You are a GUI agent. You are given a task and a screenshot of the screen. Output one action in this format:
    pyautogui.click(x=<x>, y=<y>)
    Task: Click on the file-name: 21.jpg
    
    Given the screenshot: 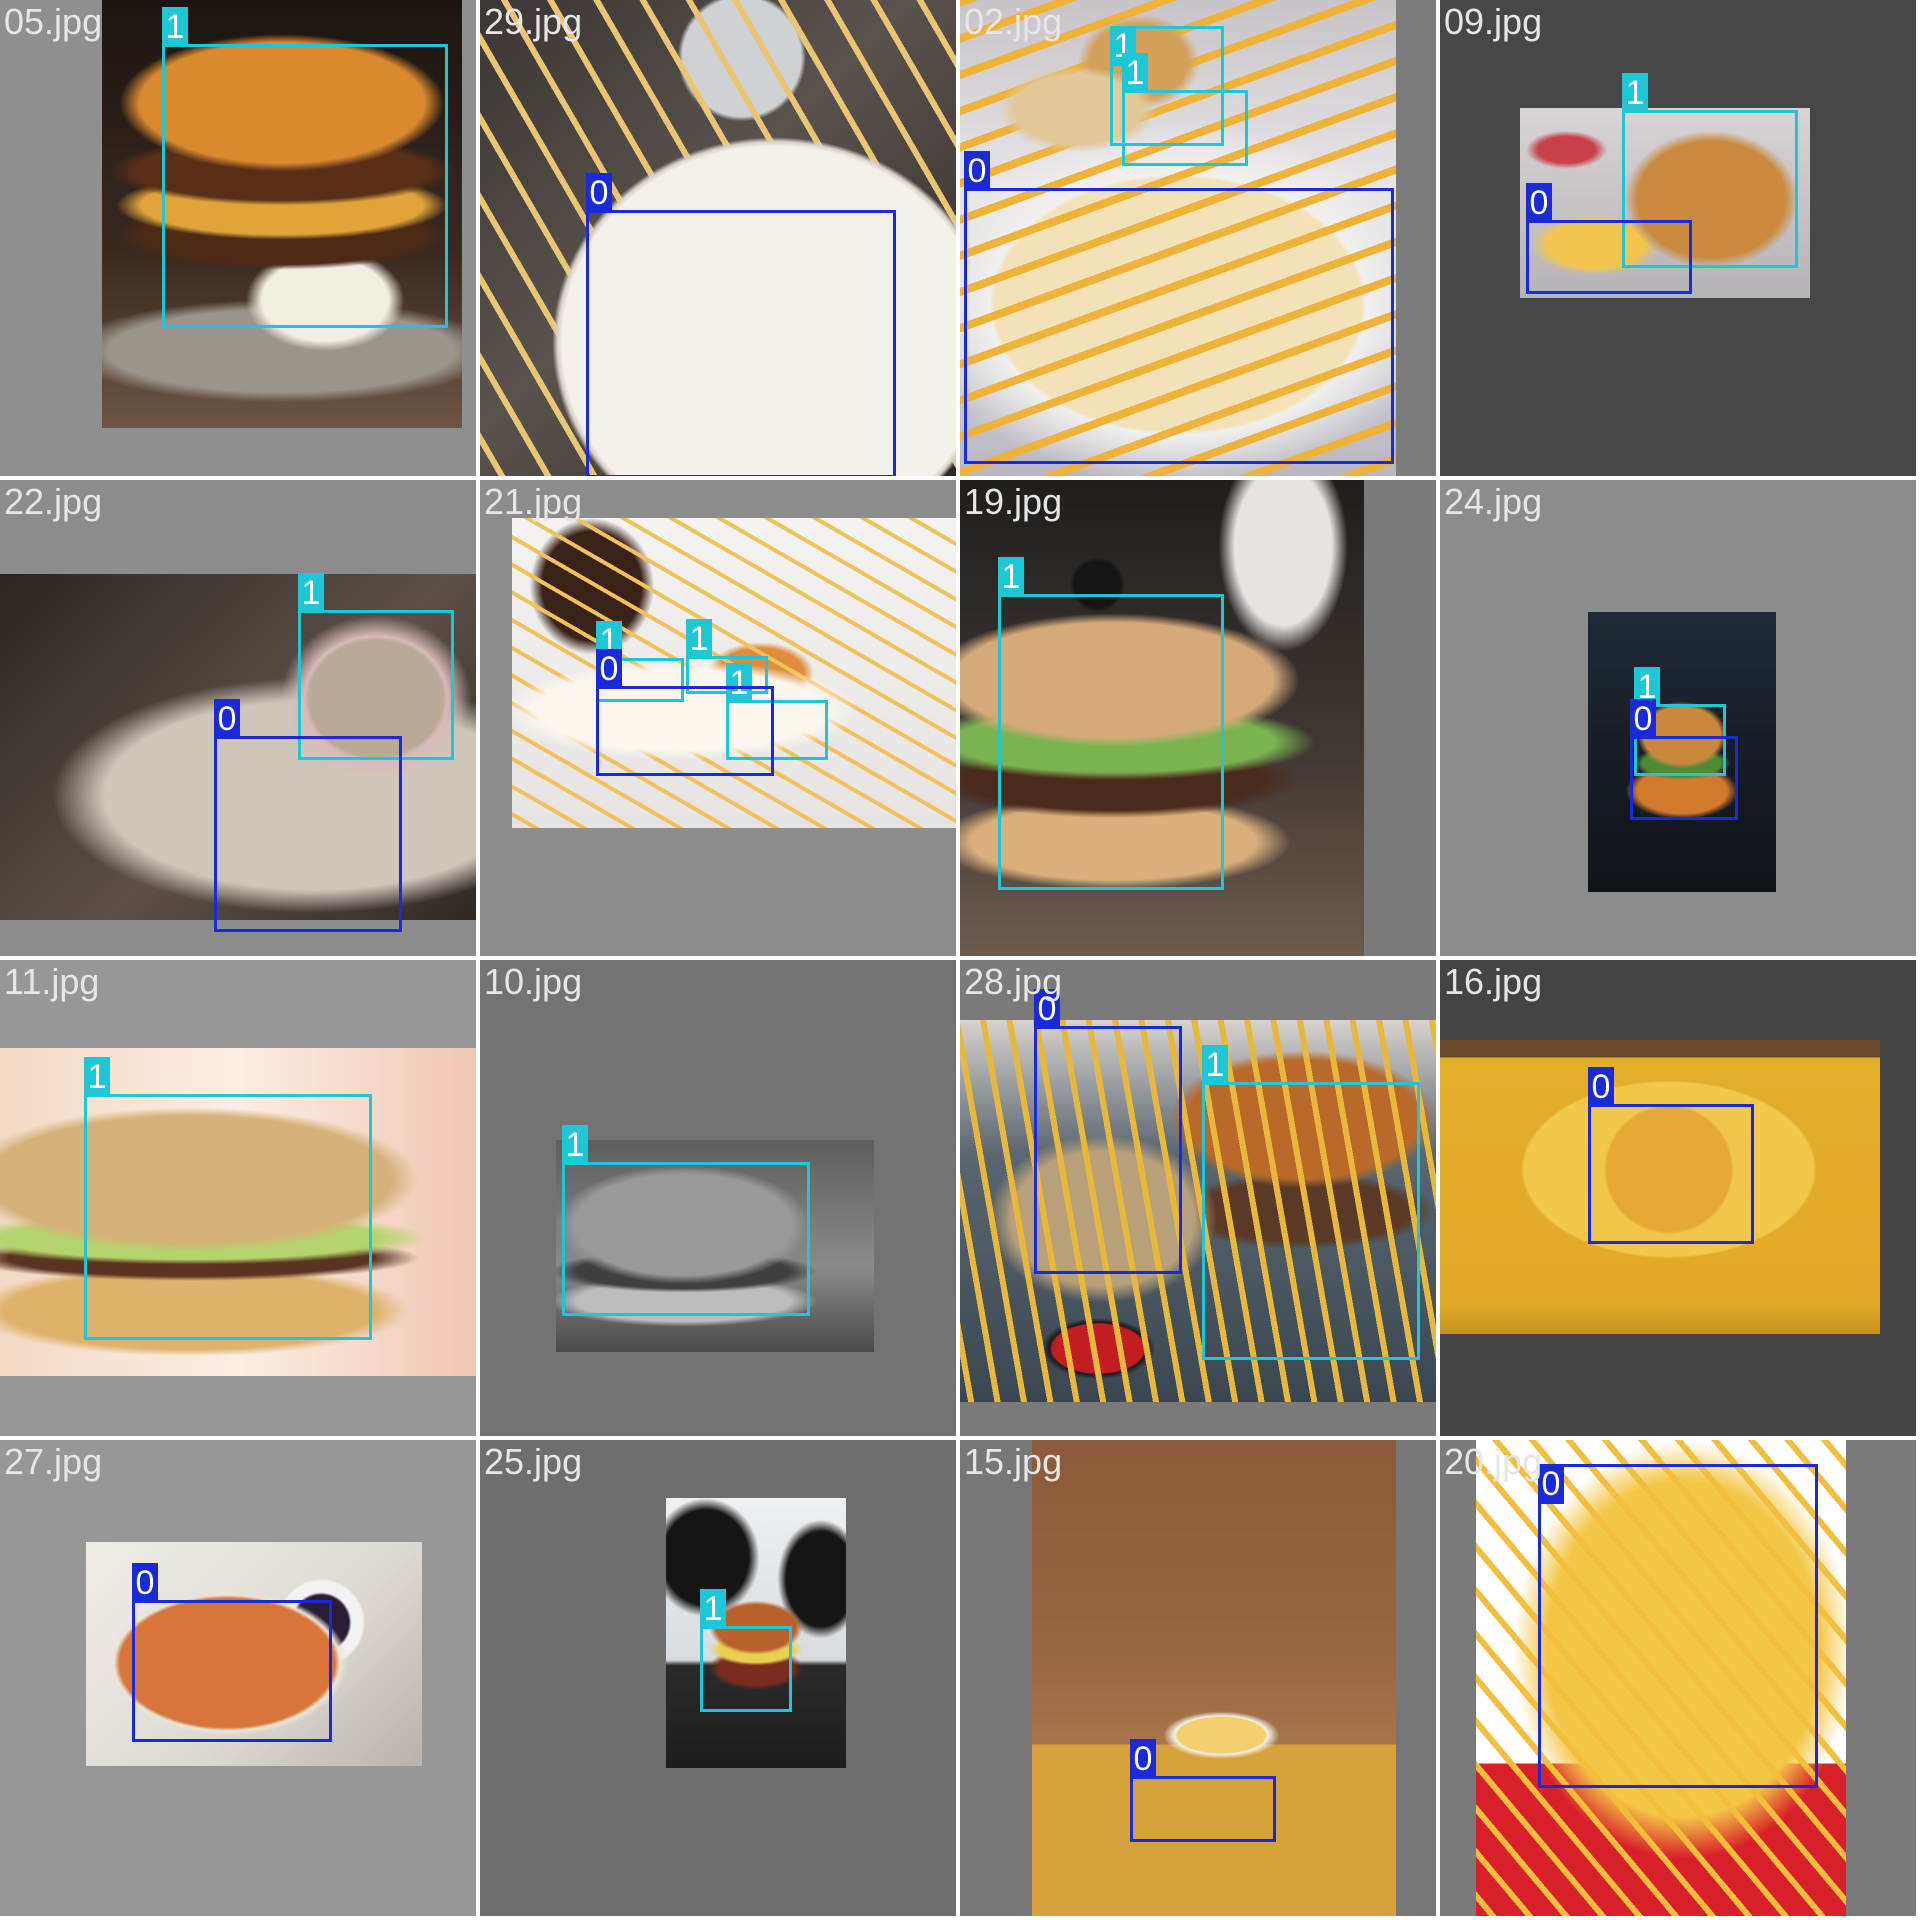 What is the action you would take?
    pyautogui.click(x=533, y=501)
    